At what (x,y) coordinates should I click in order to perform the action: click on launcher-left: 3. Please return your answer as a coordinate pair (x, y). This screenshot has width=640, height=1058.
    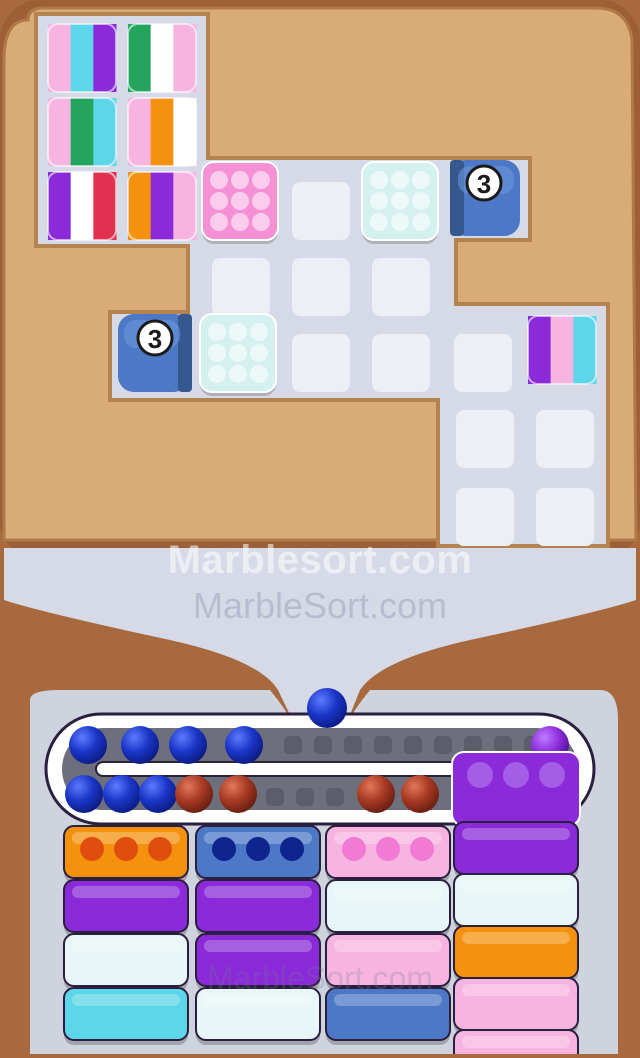
    Looking at the image, I should click on (155, 353).